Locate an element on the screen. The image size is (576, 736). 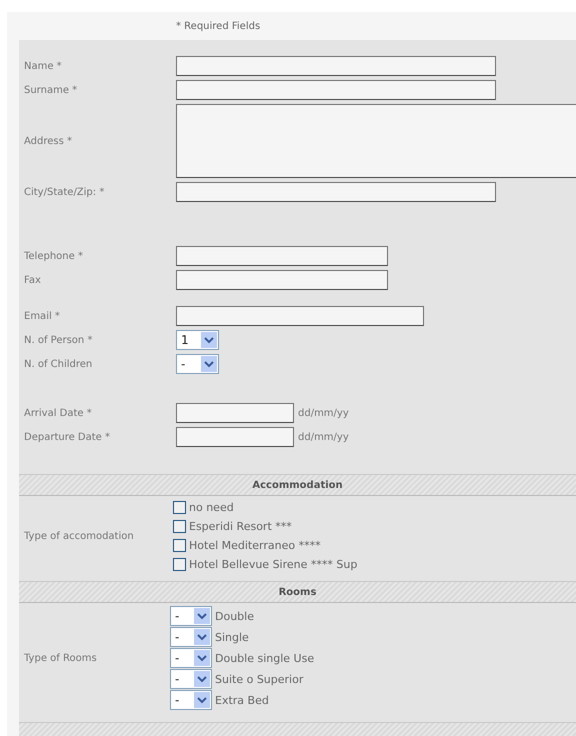
room-type-label: Extra Bed is located at coordinates (242, 700).